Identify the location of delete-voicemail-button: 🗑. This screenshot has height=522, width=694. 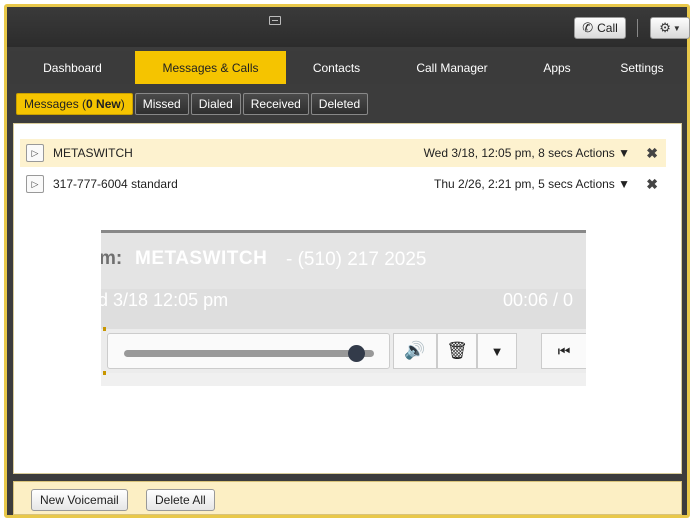
(457, 351).